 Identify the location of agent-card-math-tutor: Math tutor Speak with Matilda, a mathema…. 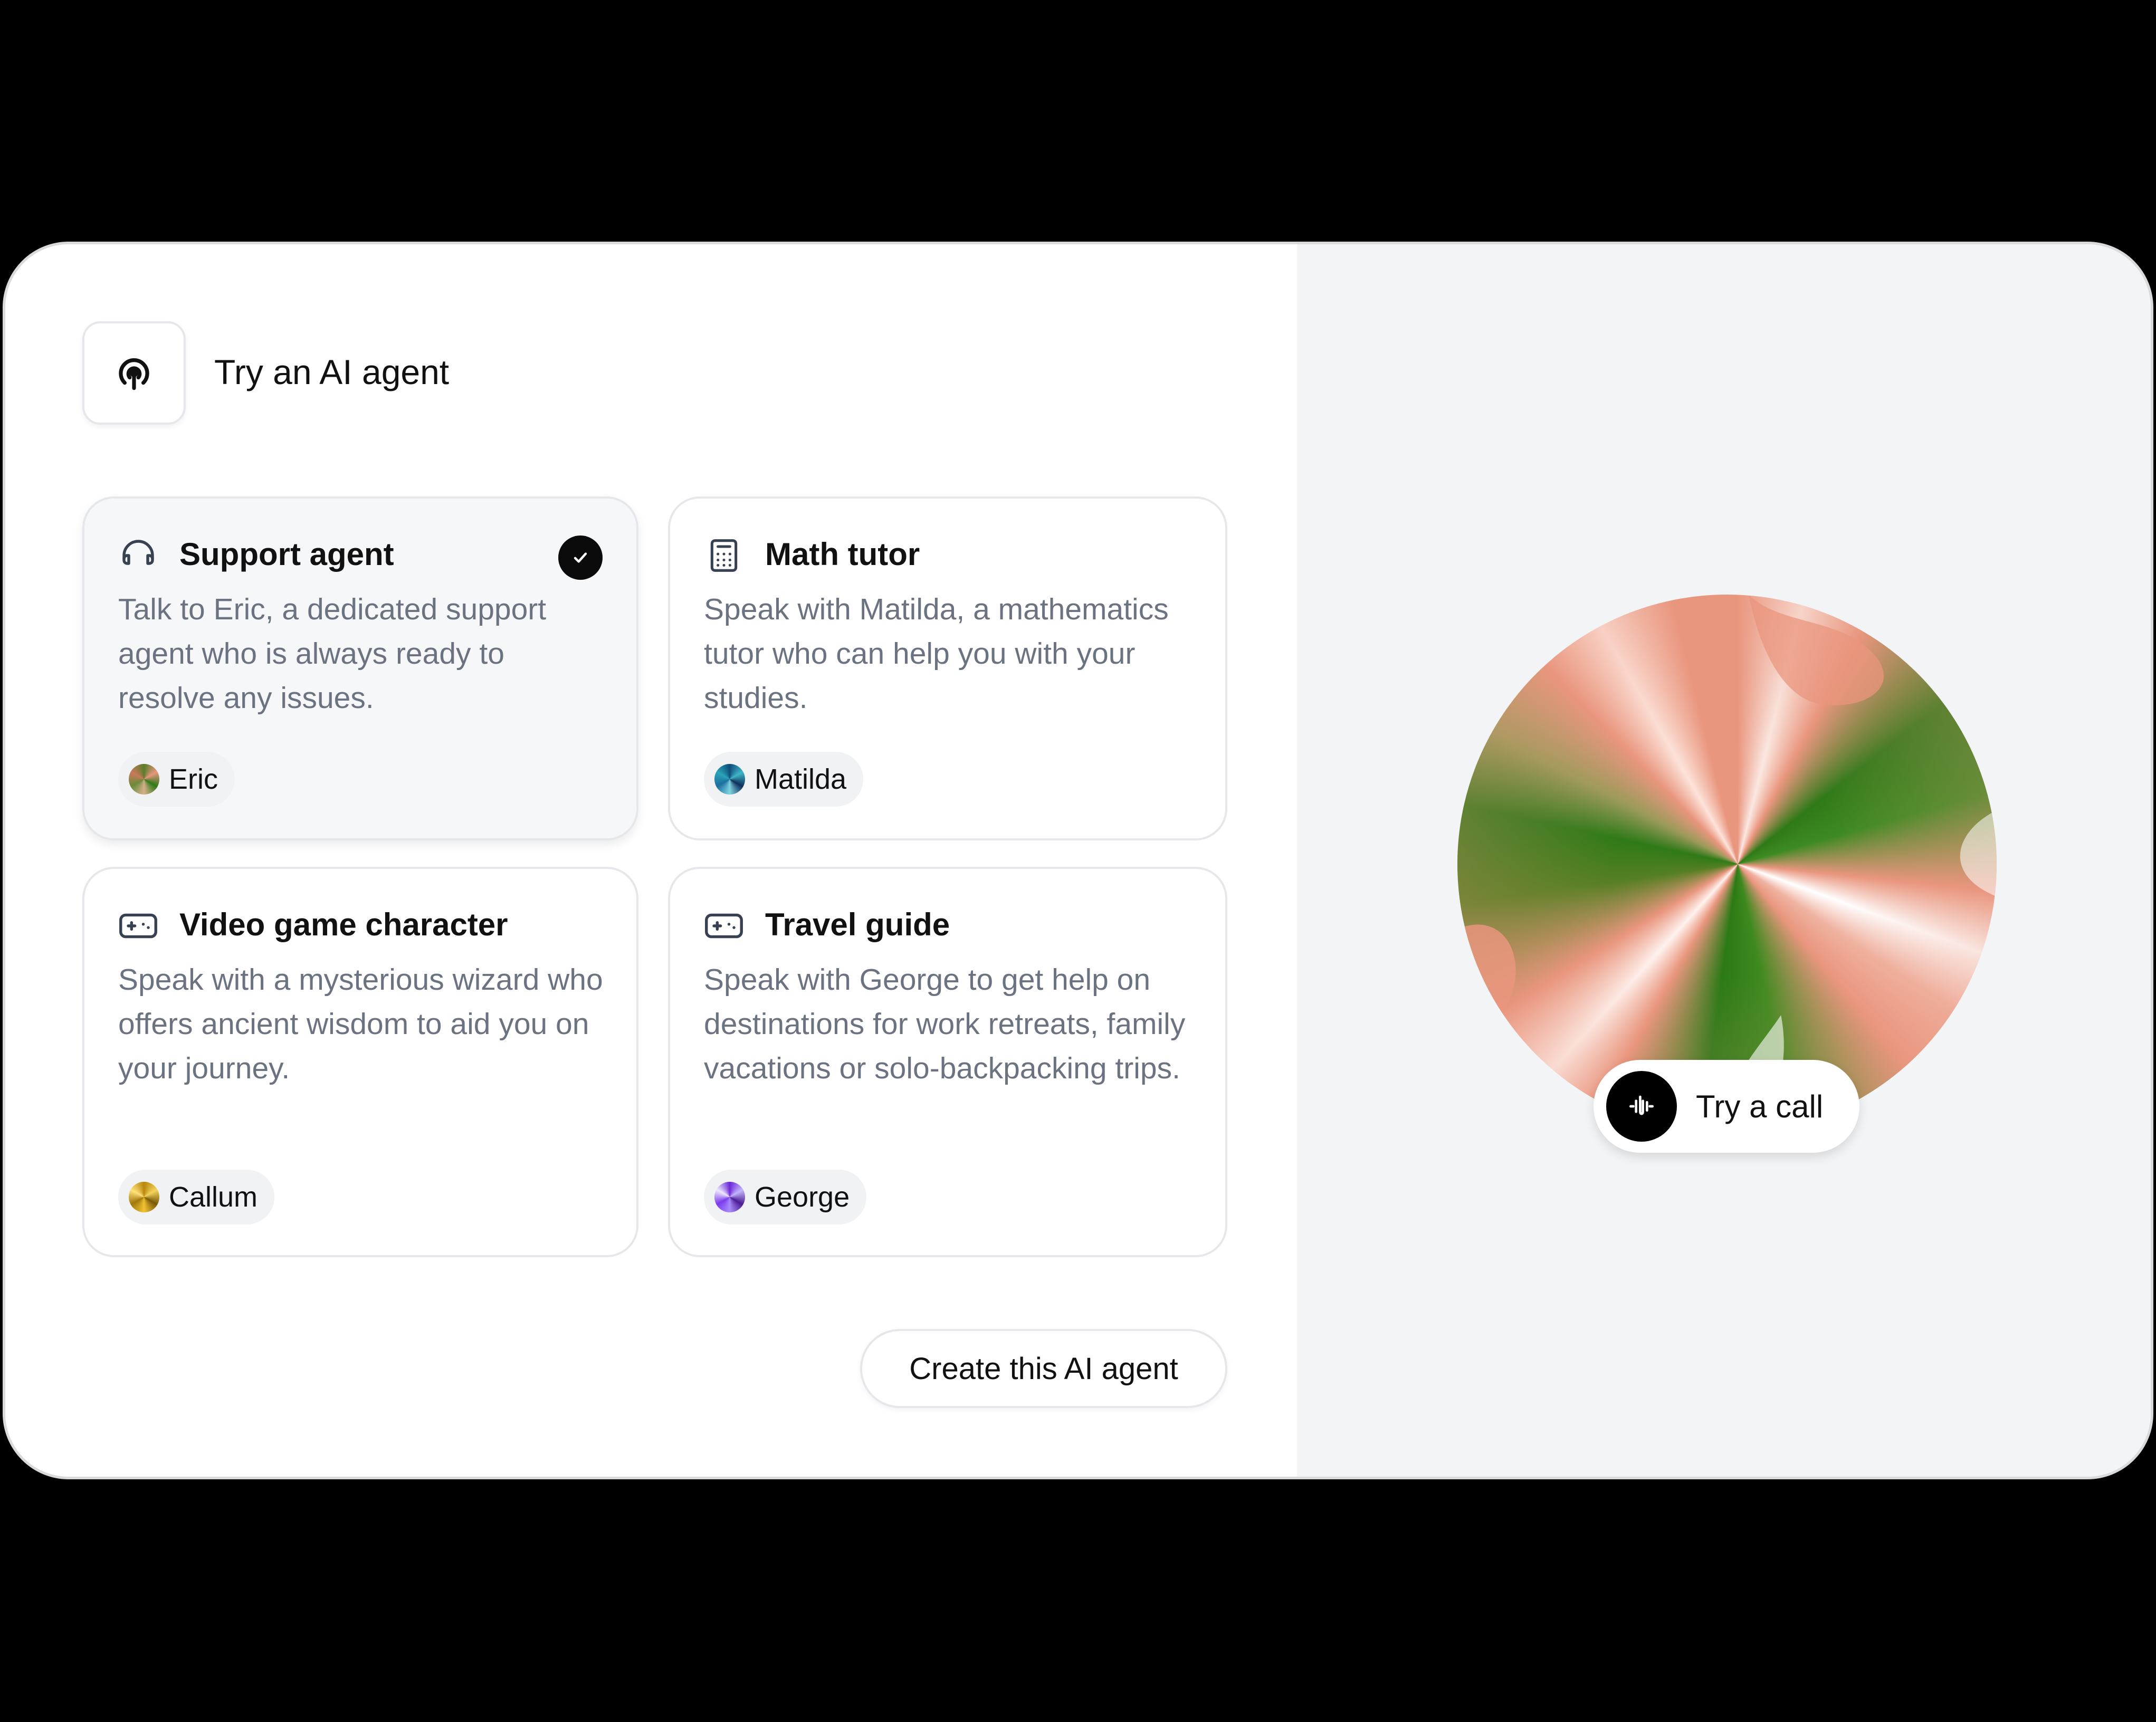
(947, 668).